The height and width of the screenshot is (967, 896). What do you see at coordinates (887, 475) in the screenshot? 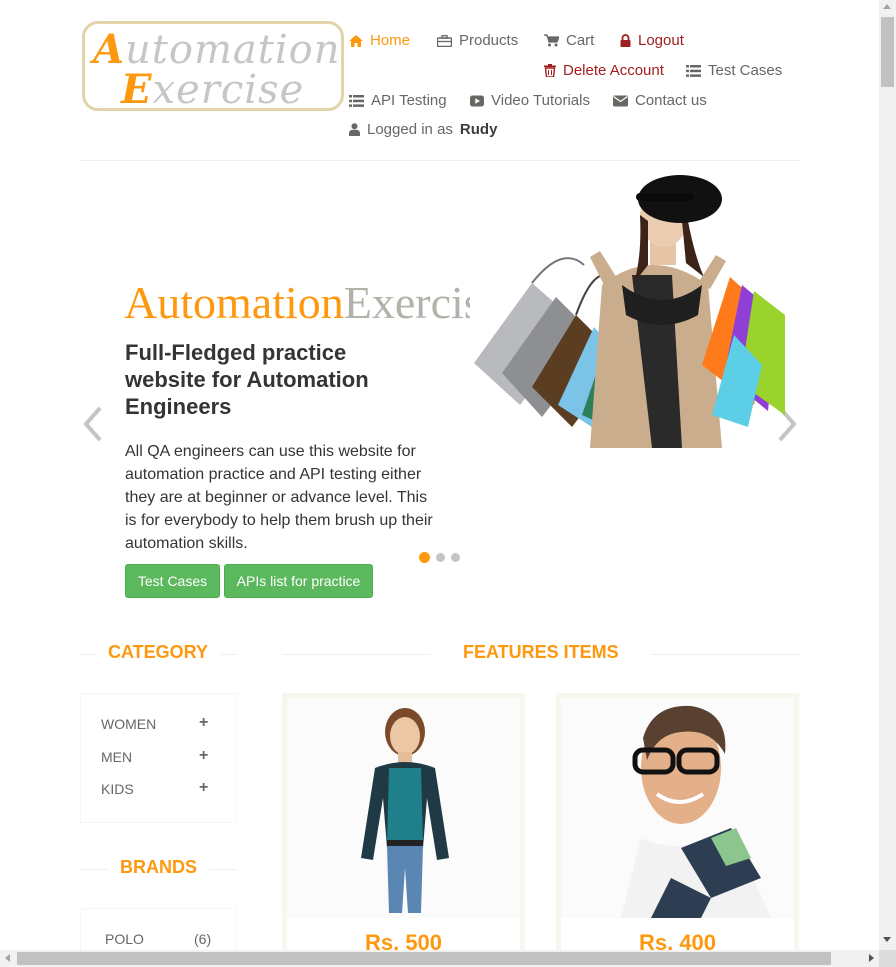
I see `vertical-scrollbar` at bounding box center [887, 475].